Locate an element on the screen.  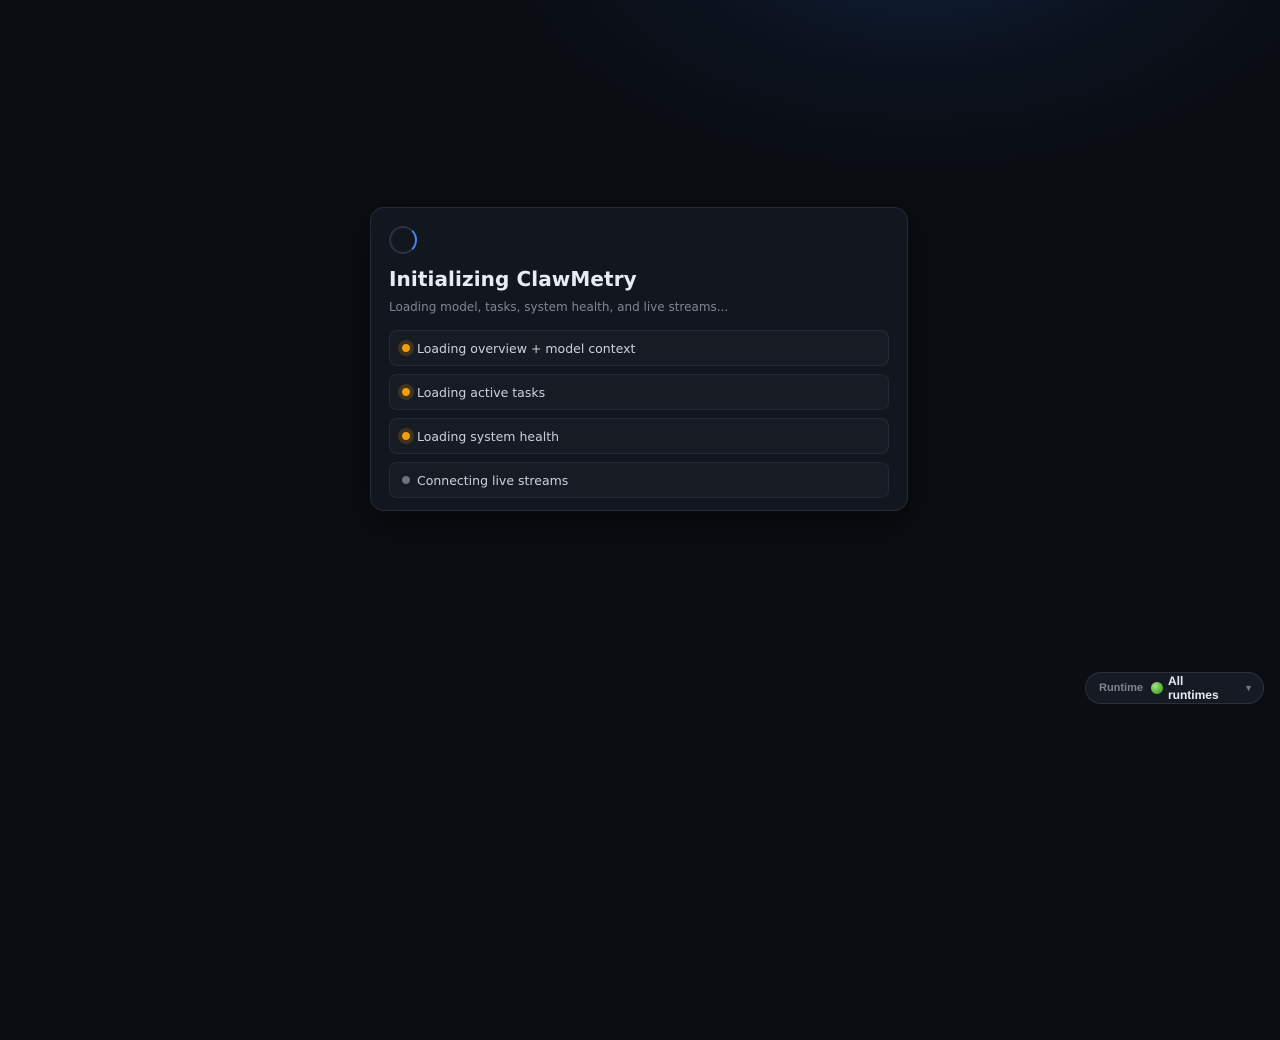
spinner-icon is located at coordinates (403, 240).